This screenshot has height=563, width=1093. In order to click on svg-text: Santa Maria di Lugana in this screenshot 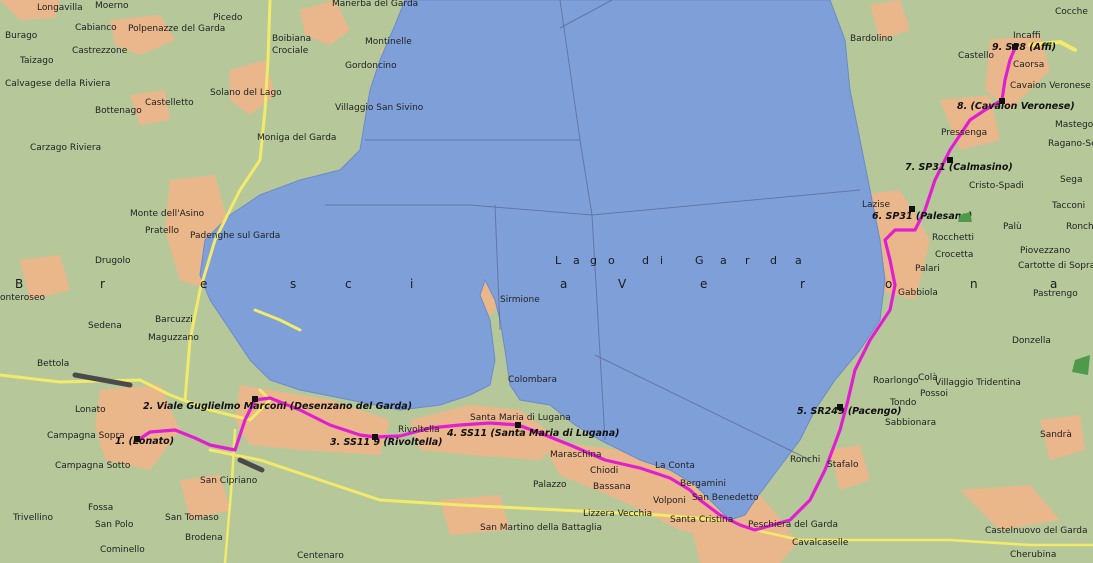, I will do `click(520, 418)`.